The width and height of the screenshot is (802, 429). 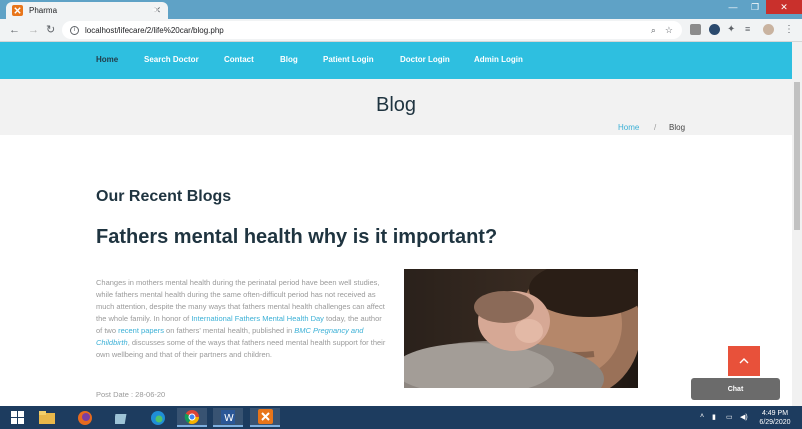 I want to click on edge-icon, so click(x=158, y=417).